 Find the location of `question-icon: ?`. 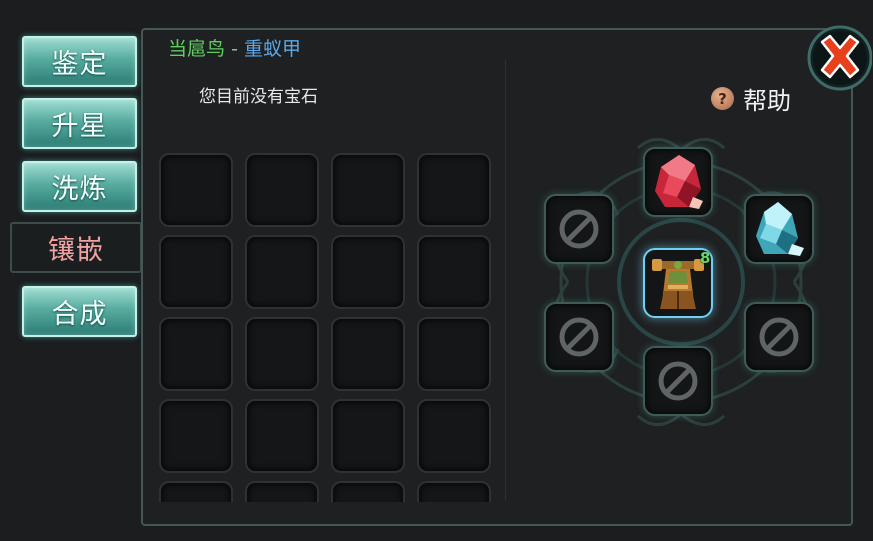

question-icon: ? is located at coordinates (722, 98).